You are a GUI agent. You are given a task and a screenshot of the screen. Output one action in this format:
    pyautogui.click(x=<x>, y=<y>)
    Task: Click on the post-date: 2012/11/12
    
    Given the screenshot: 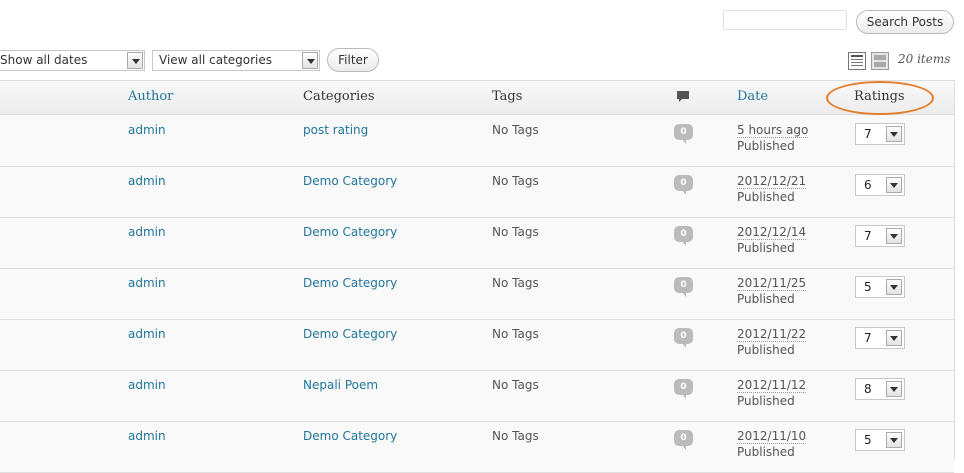 What is the action you would take?
    pyautogui.click(x=772, y=385)
    